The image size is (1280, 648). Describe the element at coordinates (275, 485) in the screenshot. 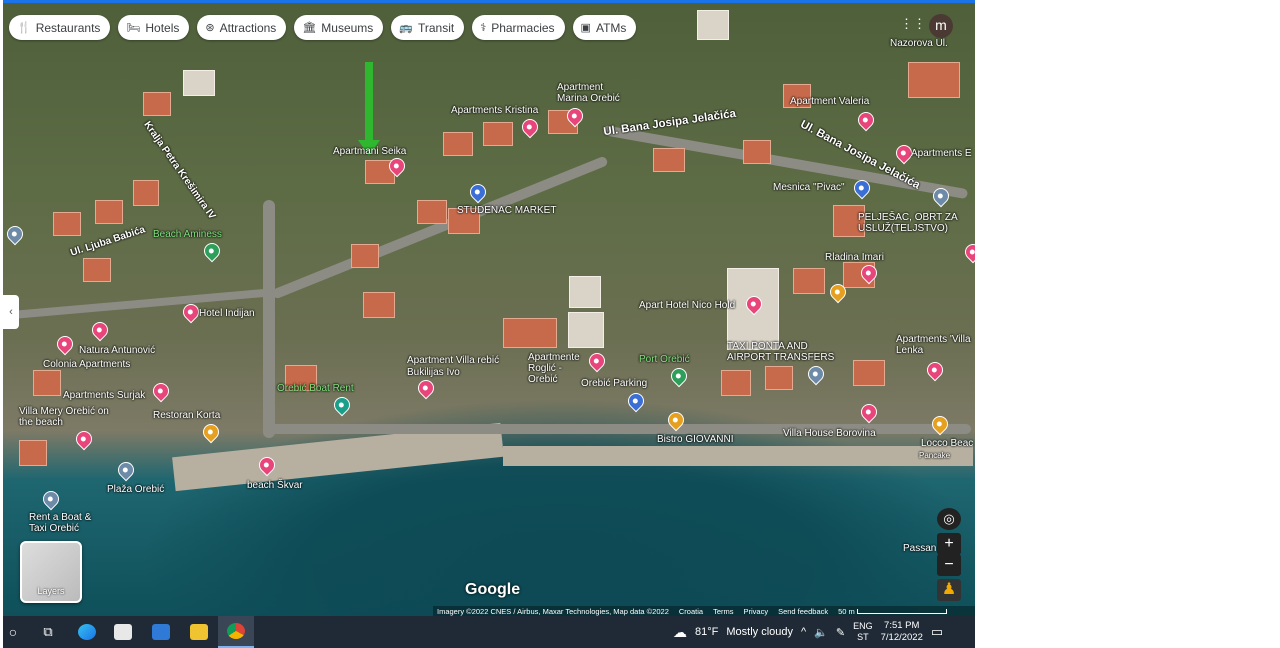

I see `place-label: beach Škvar` at that location.